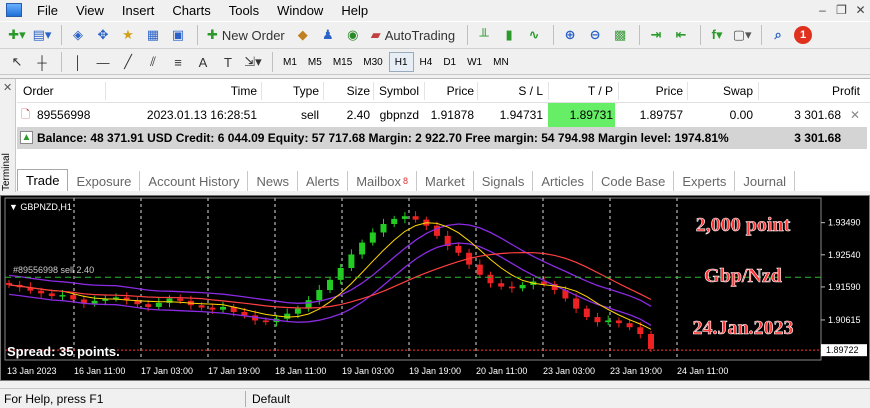  I want to click on timeframe-m15: M15, so click(342, 62).